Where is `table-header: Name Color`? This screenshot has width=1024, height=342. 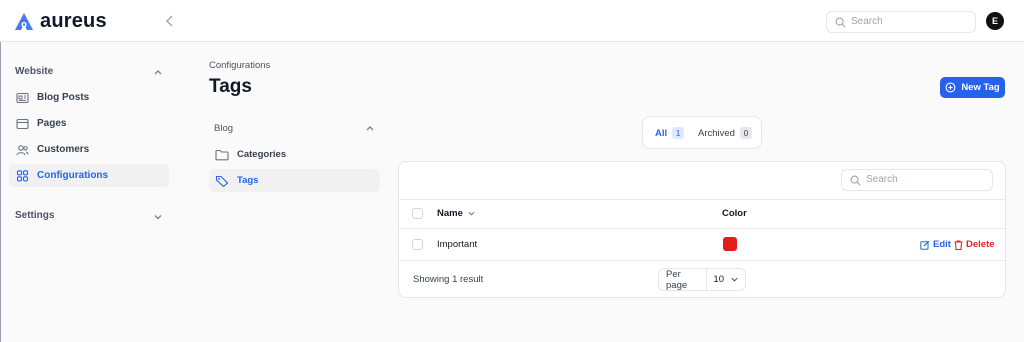
table-header: Name Color is located at coordinates (702, 214).